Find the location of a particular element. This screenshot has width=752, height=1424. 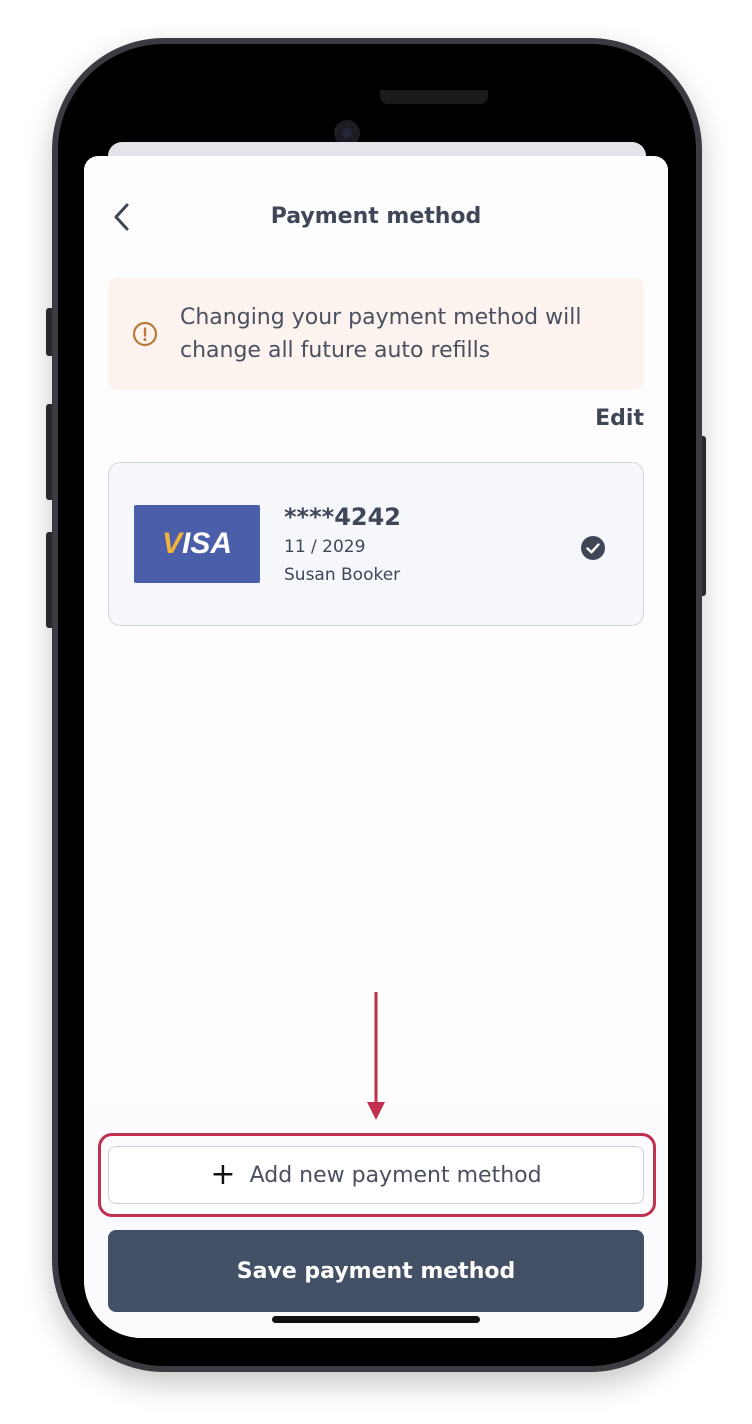

visa-card-logo: VISA is located at coordinates (197, 544).